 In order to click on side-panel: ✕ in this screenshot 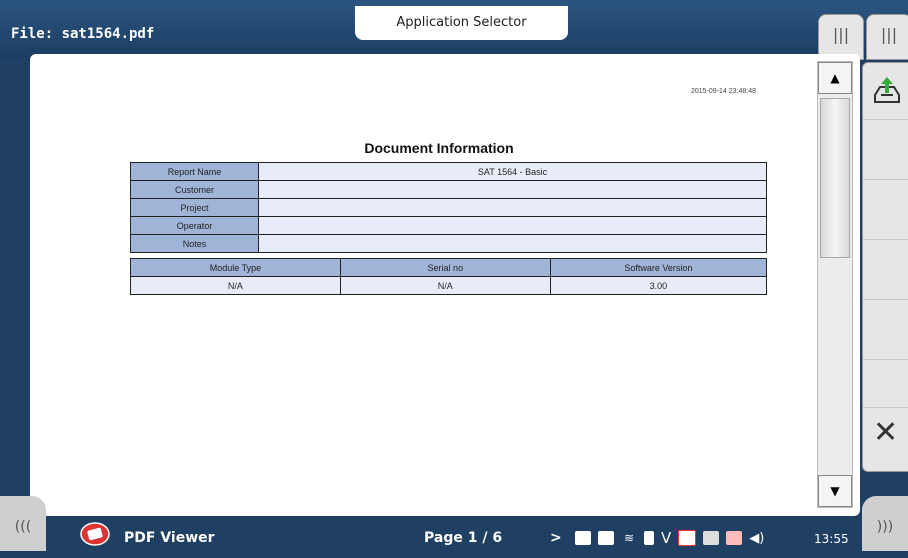, I will do `click(885, 267)`.